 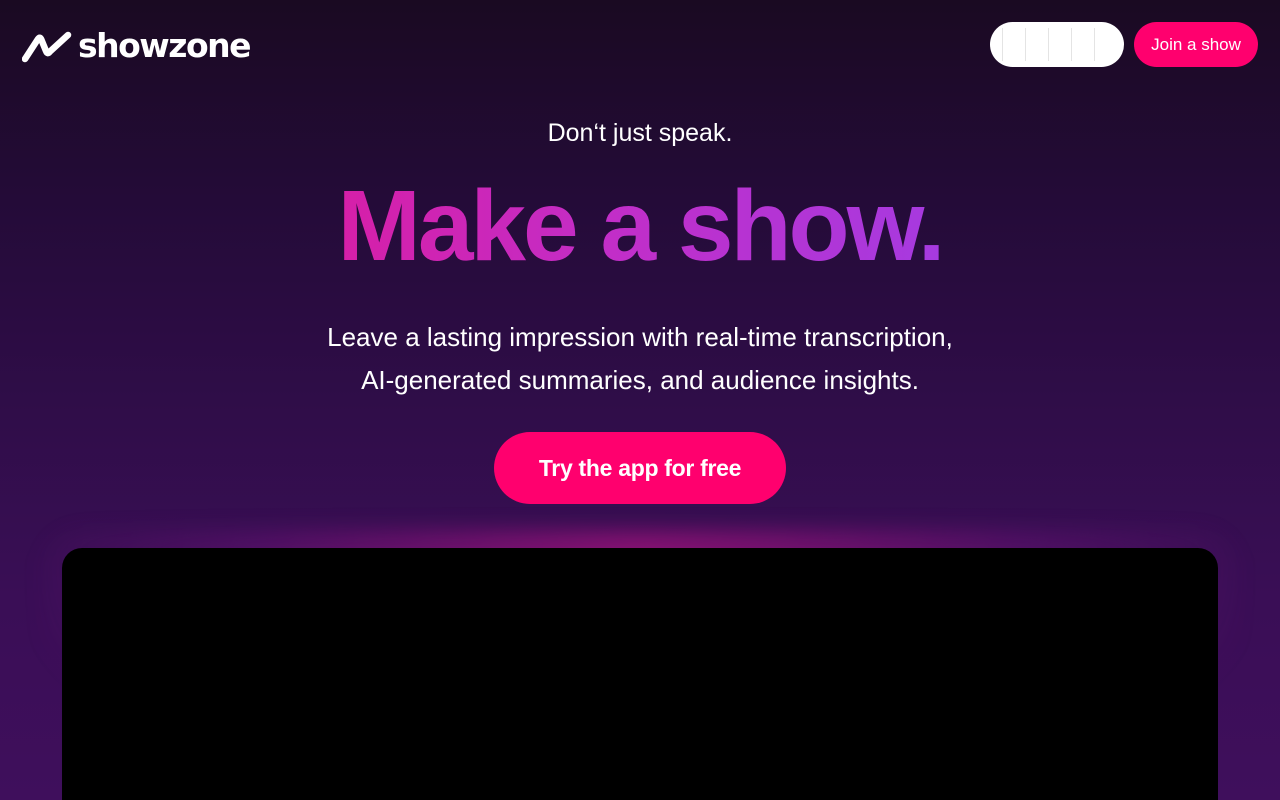 I want to click on logo-text: showzone, so click(x=165, y=45).